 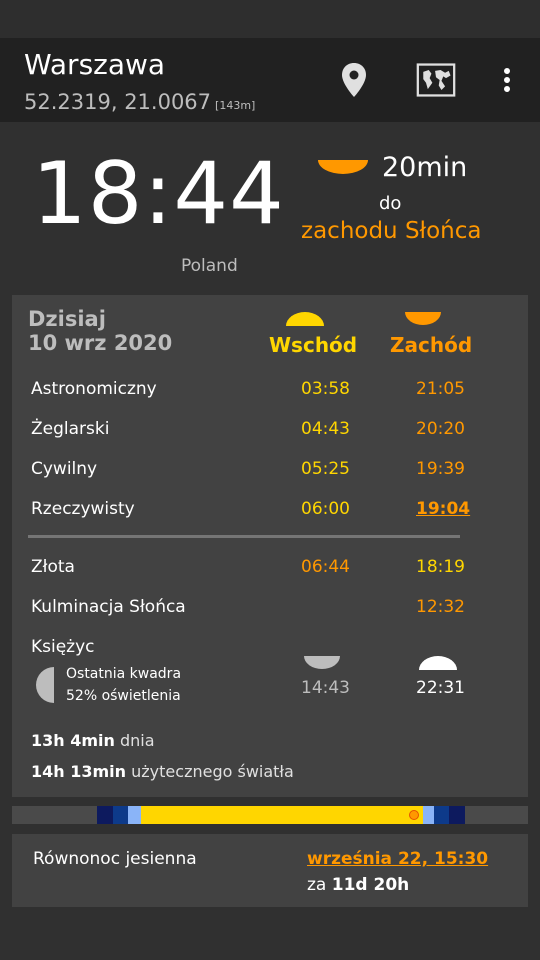 I want to click on coordinates-value: 52.2319, 21.0067, so click(x=118, y=102).